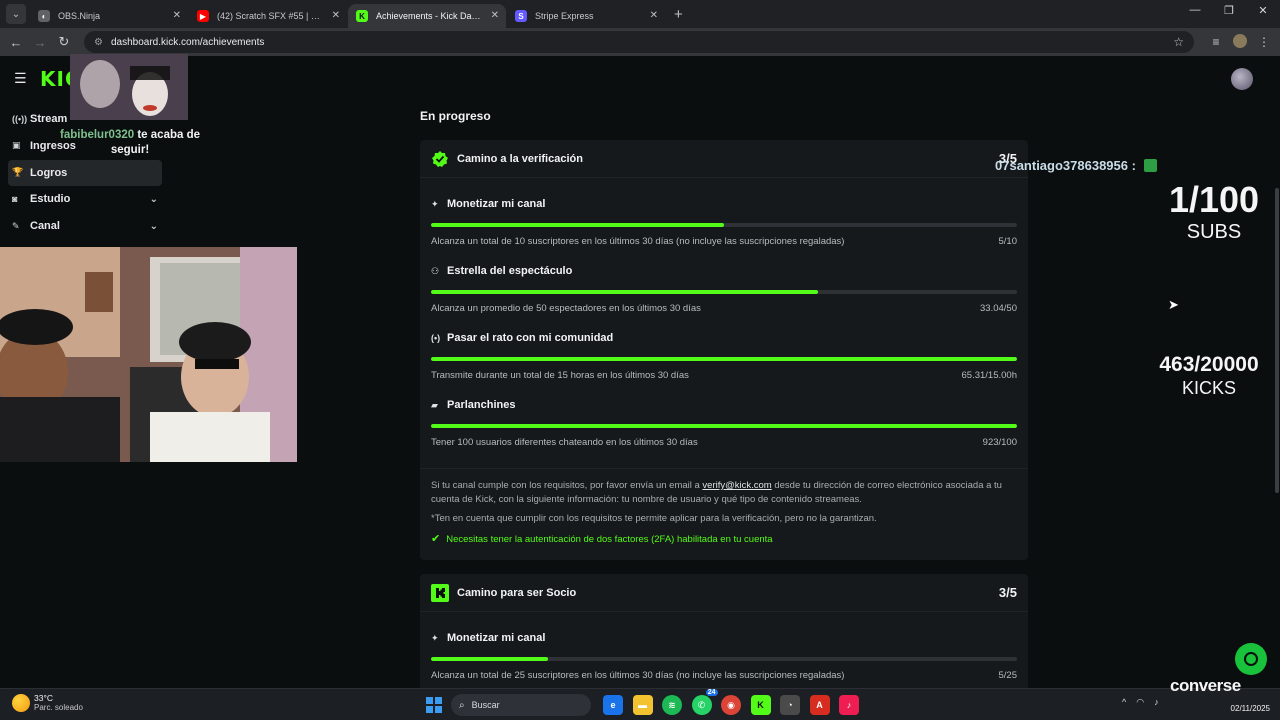 This screenshot has width=1280, height=720. What do you see at coordinates (153, 226) in the screenshot?
I see `chevron-down-icon: ⌄` at bounding box center [153, 226].